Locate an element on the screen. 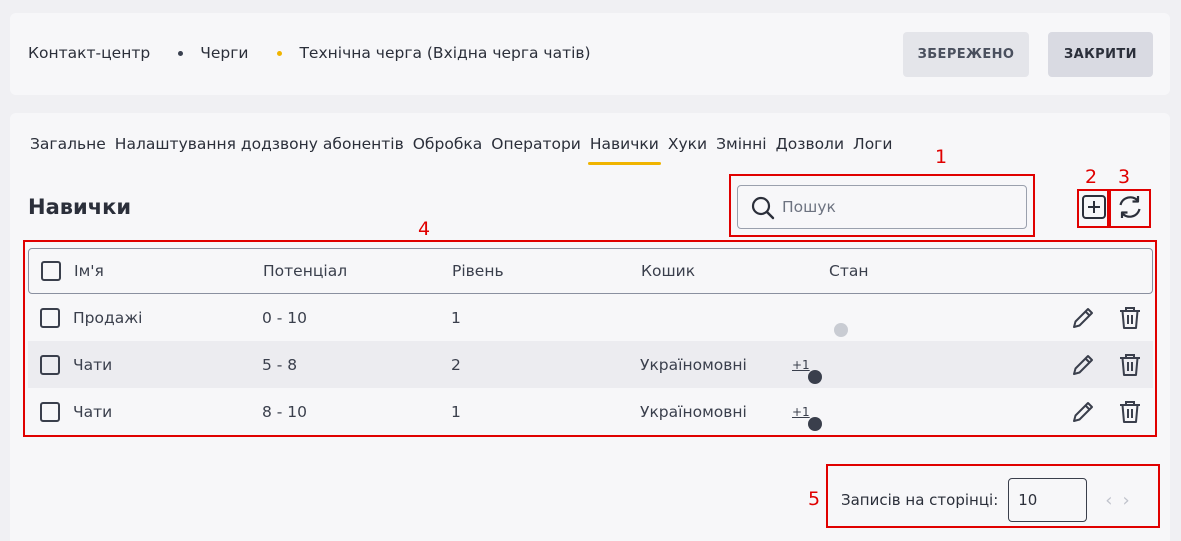  breadcrumb-separator is located at coordinates (181, 53).